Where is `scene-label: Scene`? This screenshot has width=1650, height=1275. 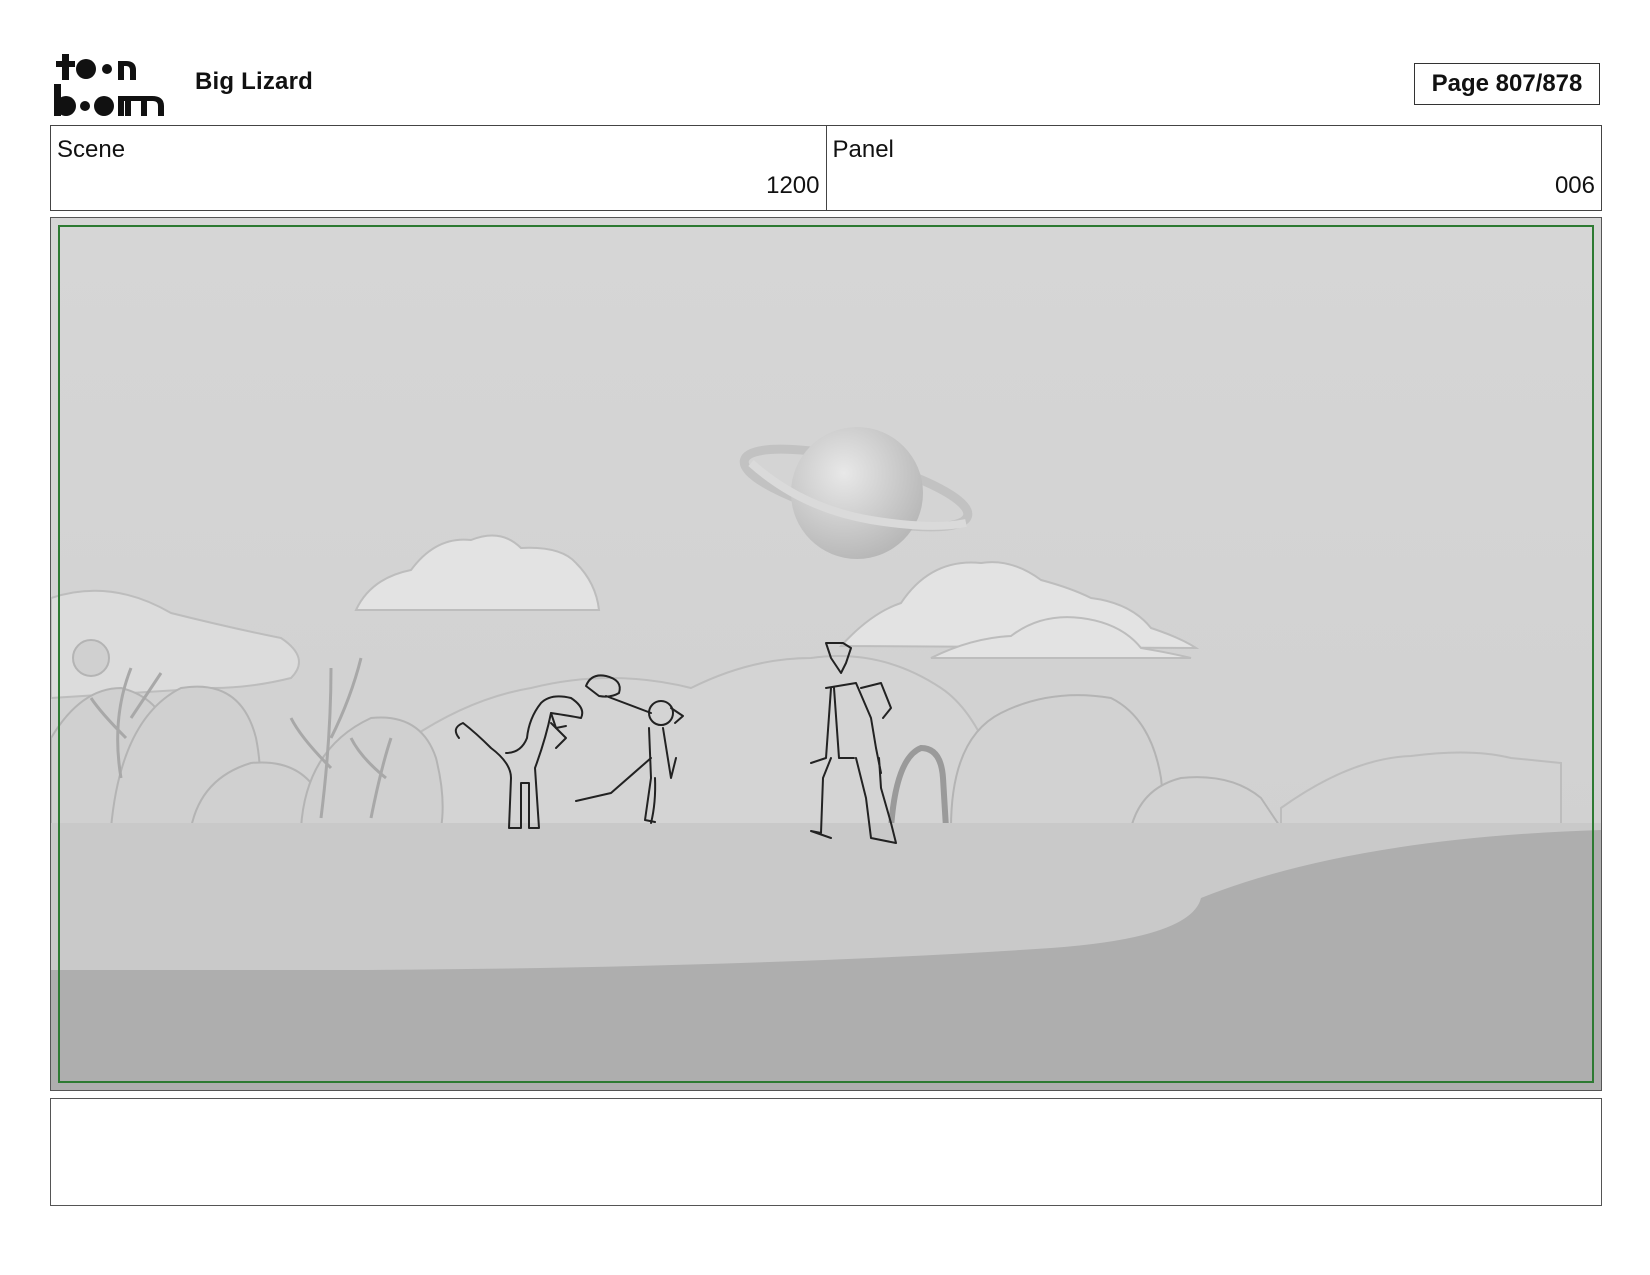
scene-label: Scene is located at coordinates (91, 149).